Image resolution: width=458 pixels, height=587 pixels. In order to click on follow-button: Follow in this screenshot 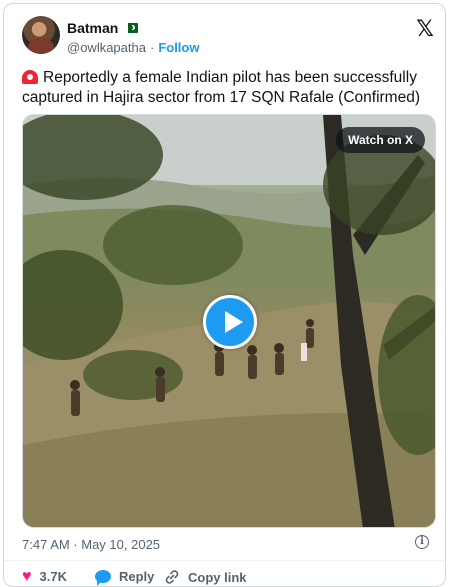, I will do `click(178, 47)`.